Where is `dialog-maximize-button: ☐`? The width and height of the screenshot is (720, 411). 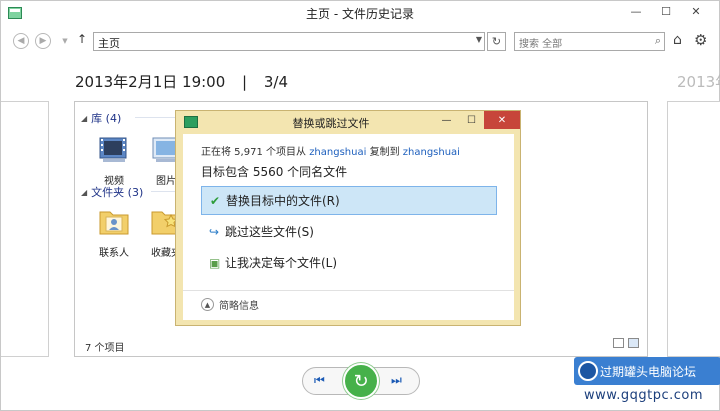 dialog-maximize-button: ☐ is located at coordinates (471, 120).